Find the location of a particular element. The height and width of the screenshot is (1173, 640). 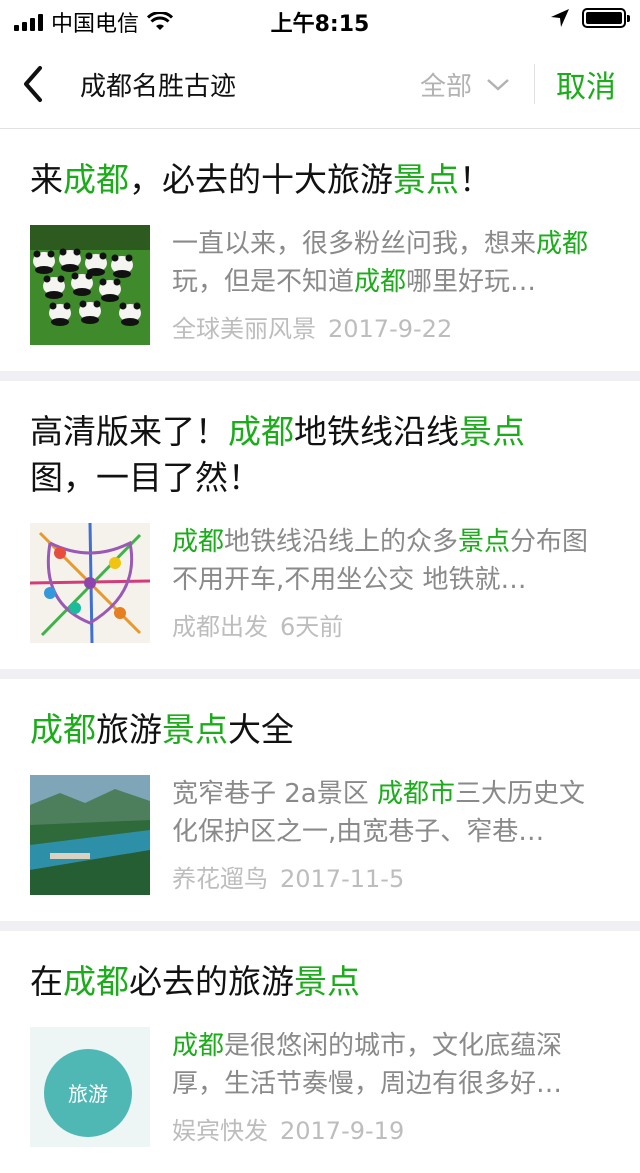

result-meta: 全球美丽风景 2017-9-22 is located at coordinates (391, 326).